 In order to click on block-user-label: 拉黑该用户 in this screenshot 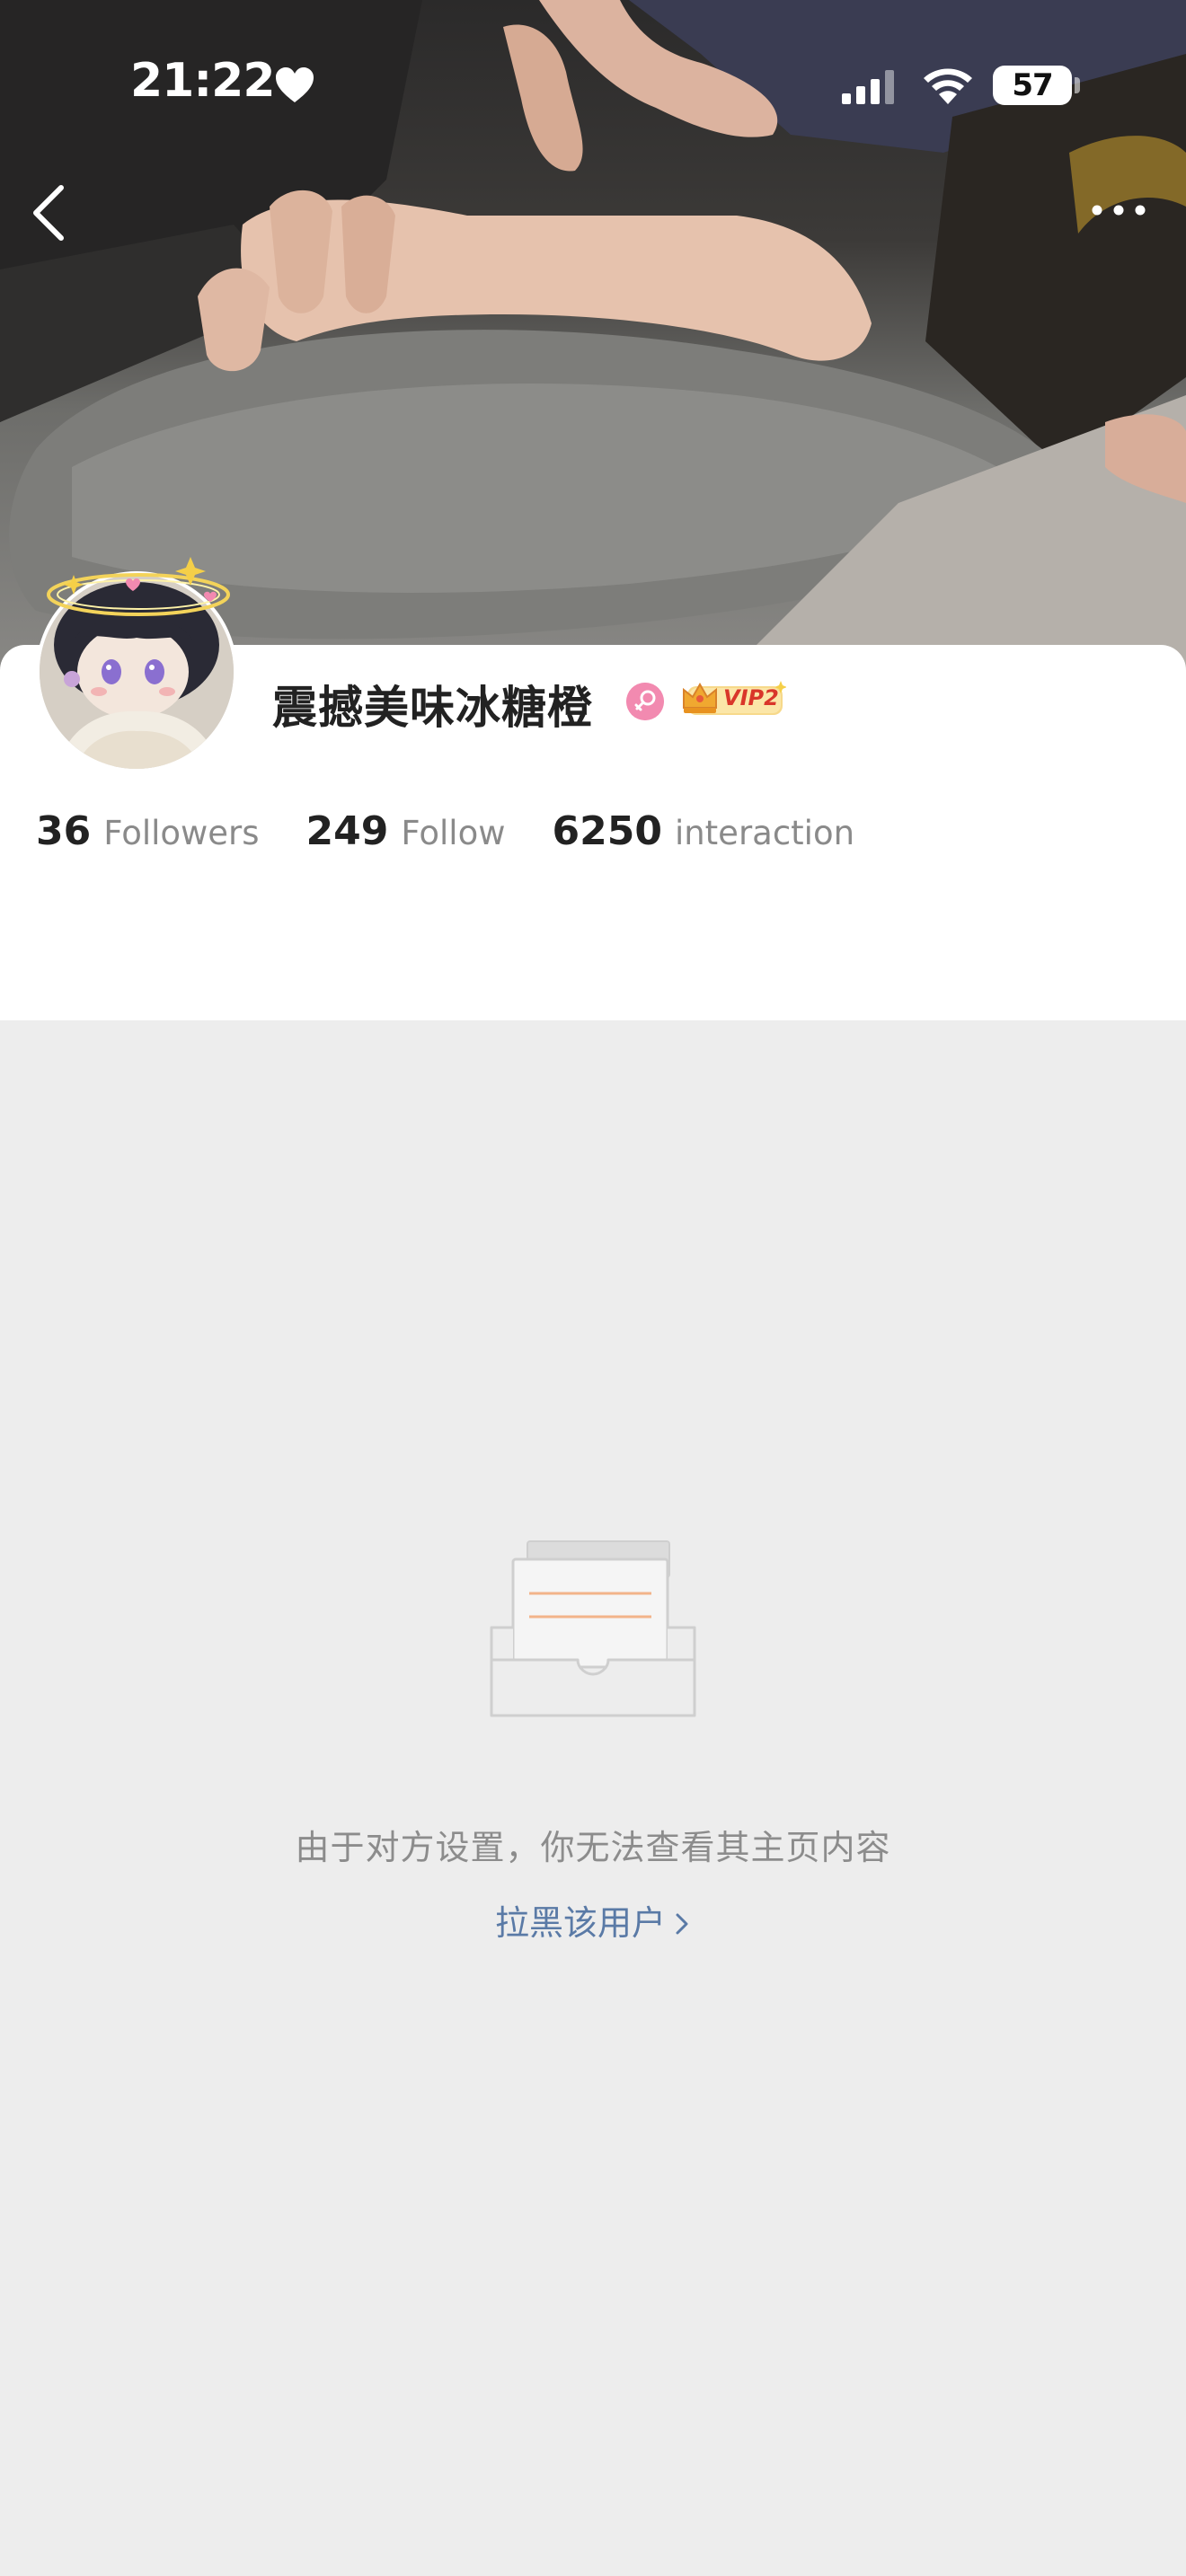, I will do `click(580, 1923)`.